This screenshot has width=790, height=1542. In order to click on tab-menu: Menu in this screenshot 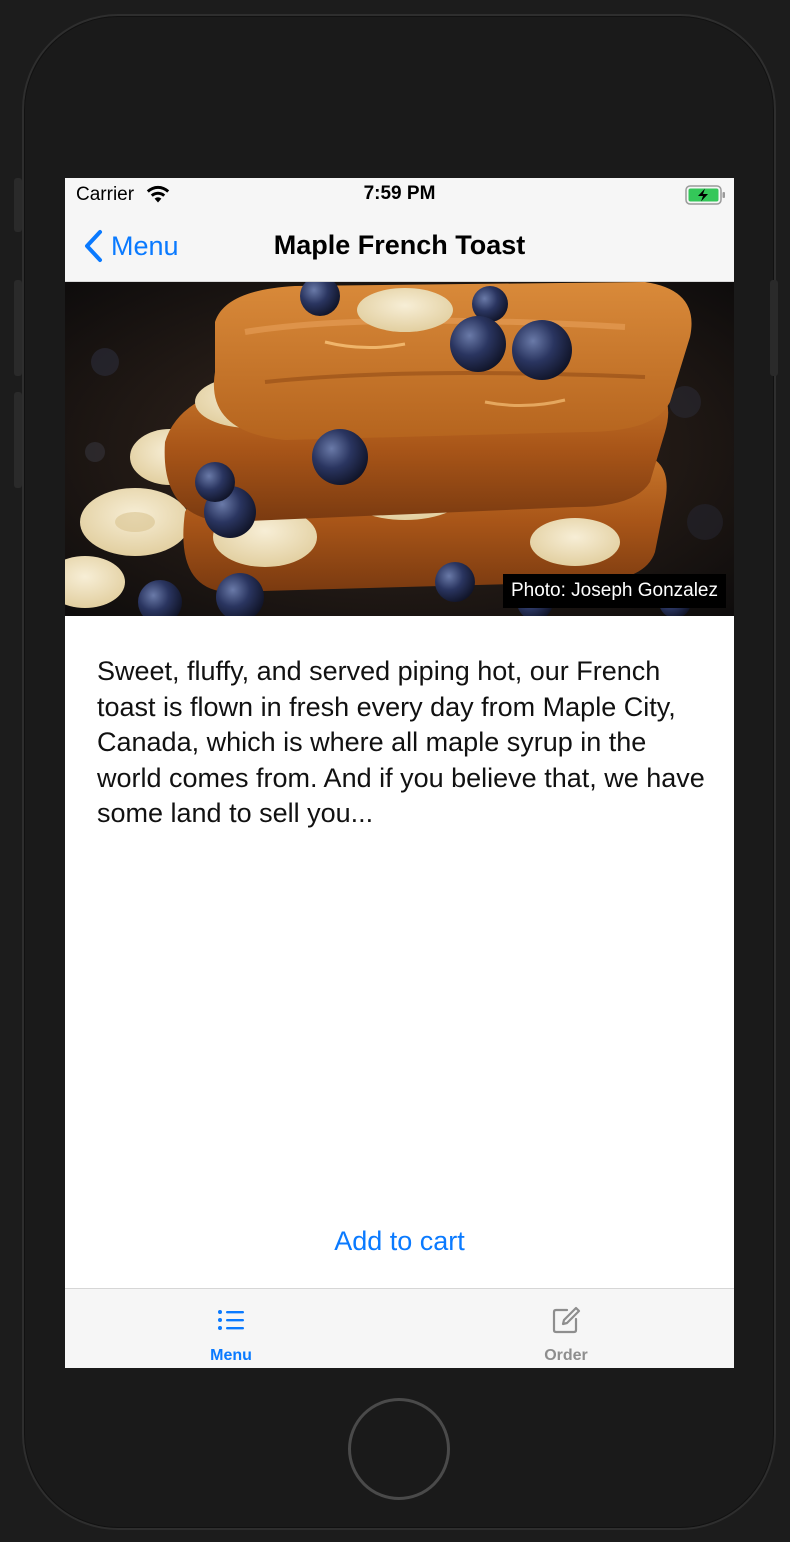, I will do `click(231, 1328)`.